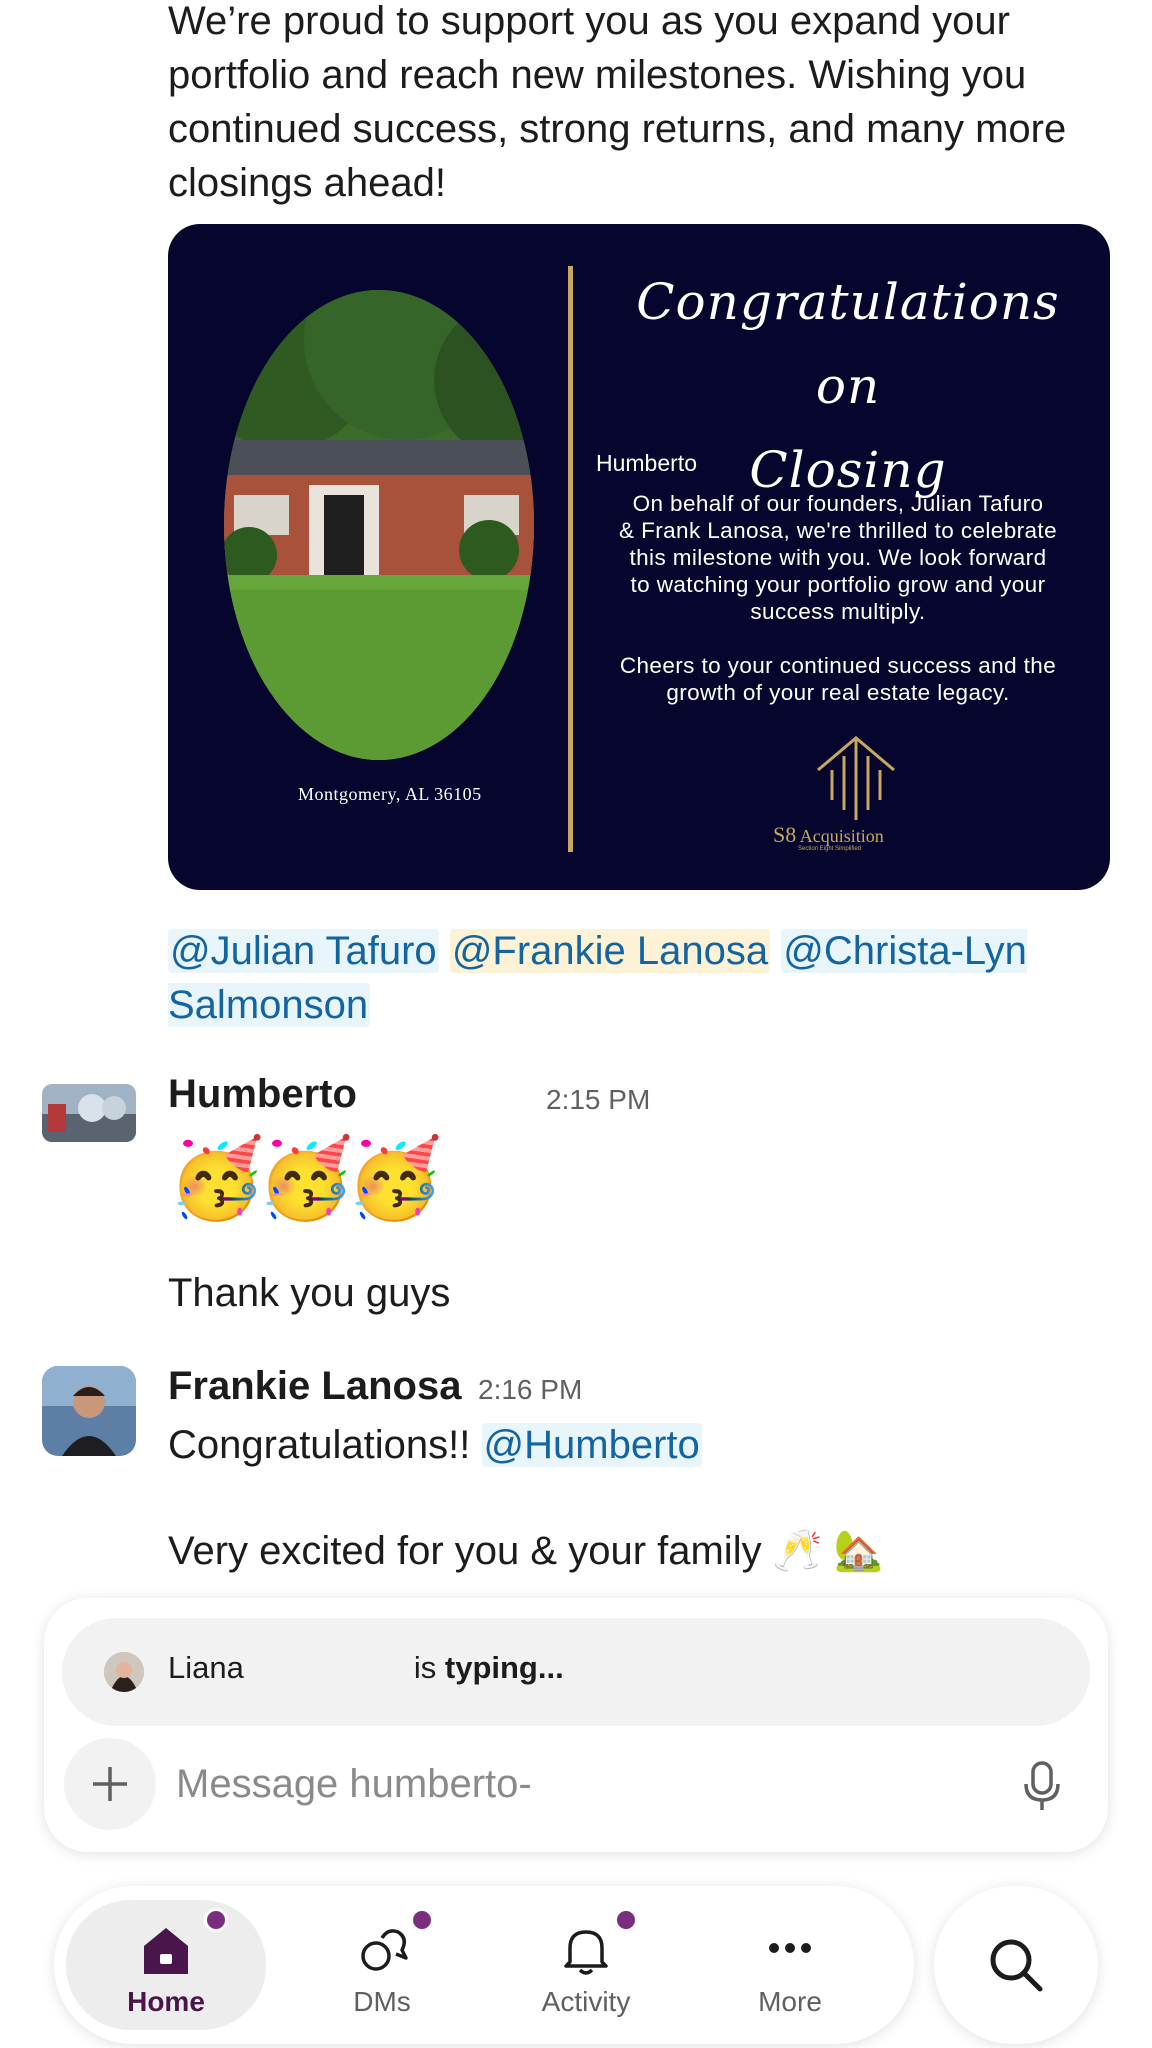 The height and width of the screenshot is (2048, 1152). I want to click on house-photo, so click(379, 525).